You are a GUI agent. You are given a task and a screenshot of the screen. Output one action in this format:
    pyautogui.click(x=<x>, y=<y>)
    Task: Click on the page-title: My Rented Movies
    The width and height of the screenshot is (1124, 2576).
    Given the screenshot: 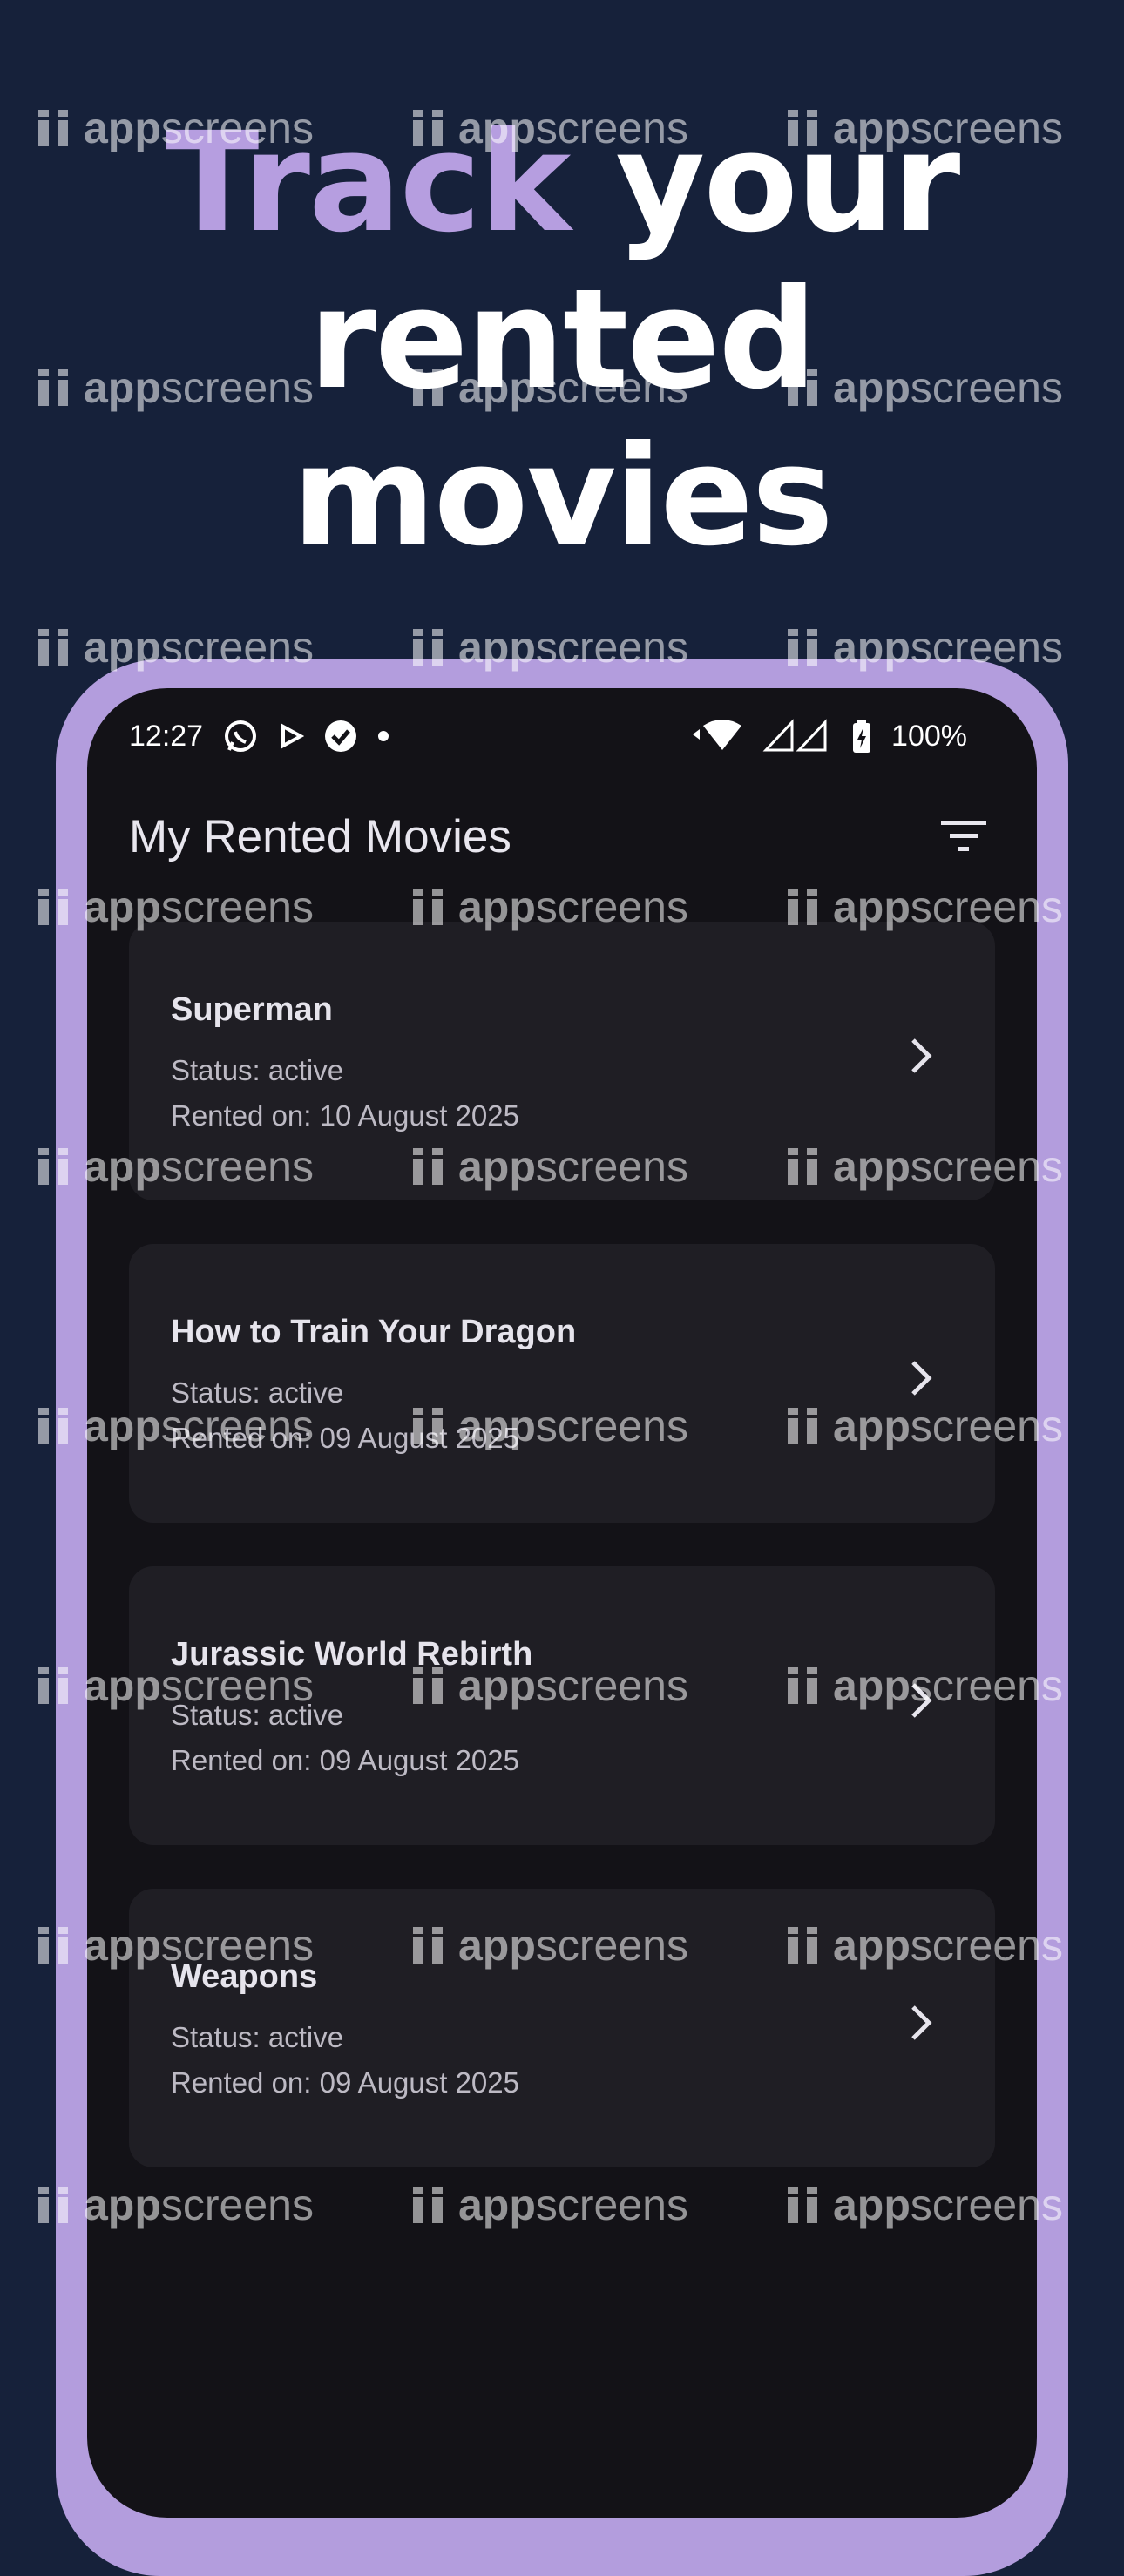 What is the action you would take?
    pyautogui.click(x=320, y=836)
    